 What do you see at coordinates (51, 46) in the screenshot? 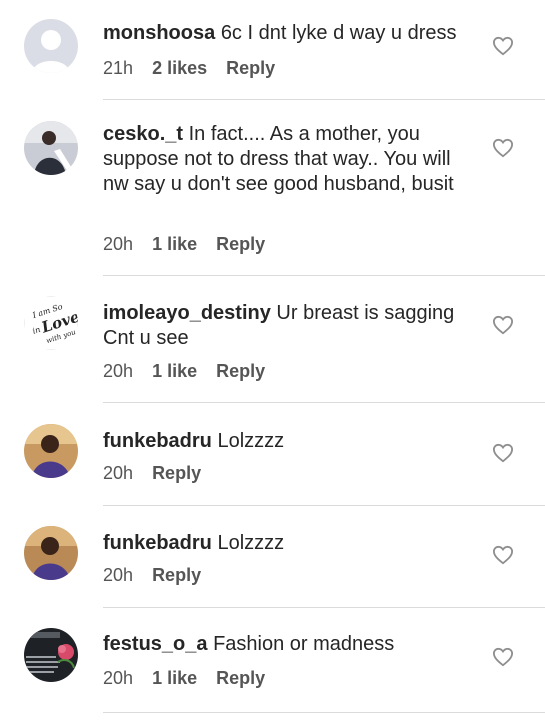
I see `default-avatar-icon` at bounding box center [51, 46].